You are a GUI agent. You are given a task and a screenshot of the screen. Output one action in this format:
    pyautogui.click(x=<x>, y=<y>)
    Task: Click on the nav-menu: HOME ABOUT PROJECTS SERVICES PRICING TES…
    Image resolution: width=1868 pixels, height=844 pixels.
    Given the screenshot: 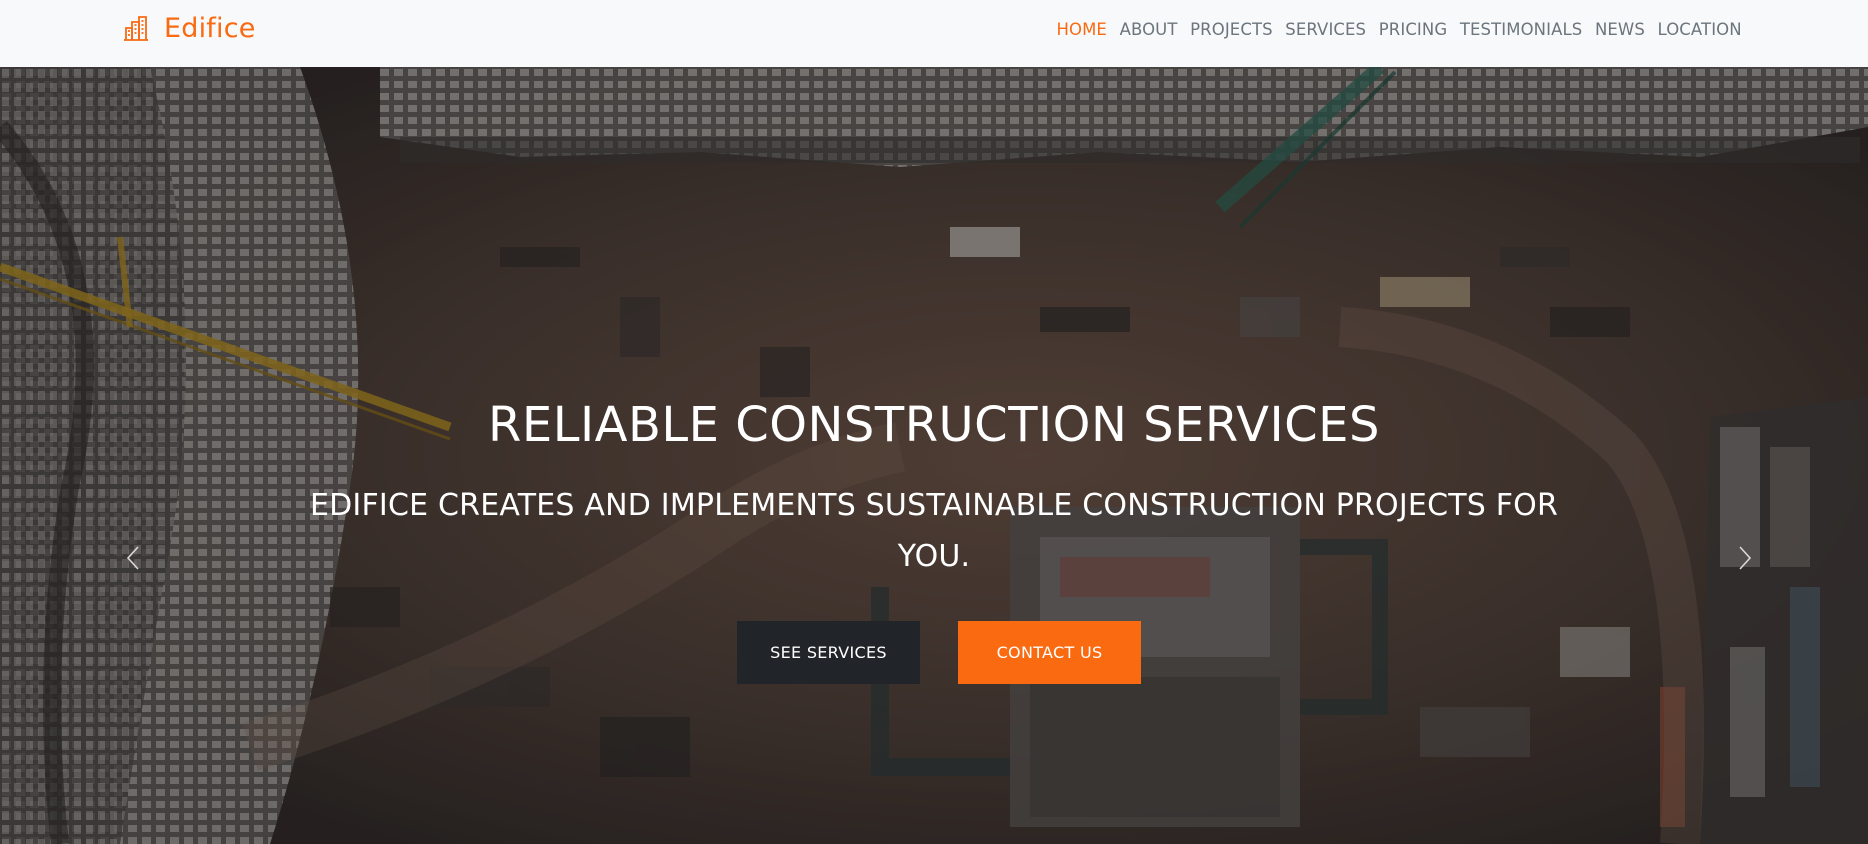 What is the action you would take?
    pyautogui.click(x=1399, y=29)
    